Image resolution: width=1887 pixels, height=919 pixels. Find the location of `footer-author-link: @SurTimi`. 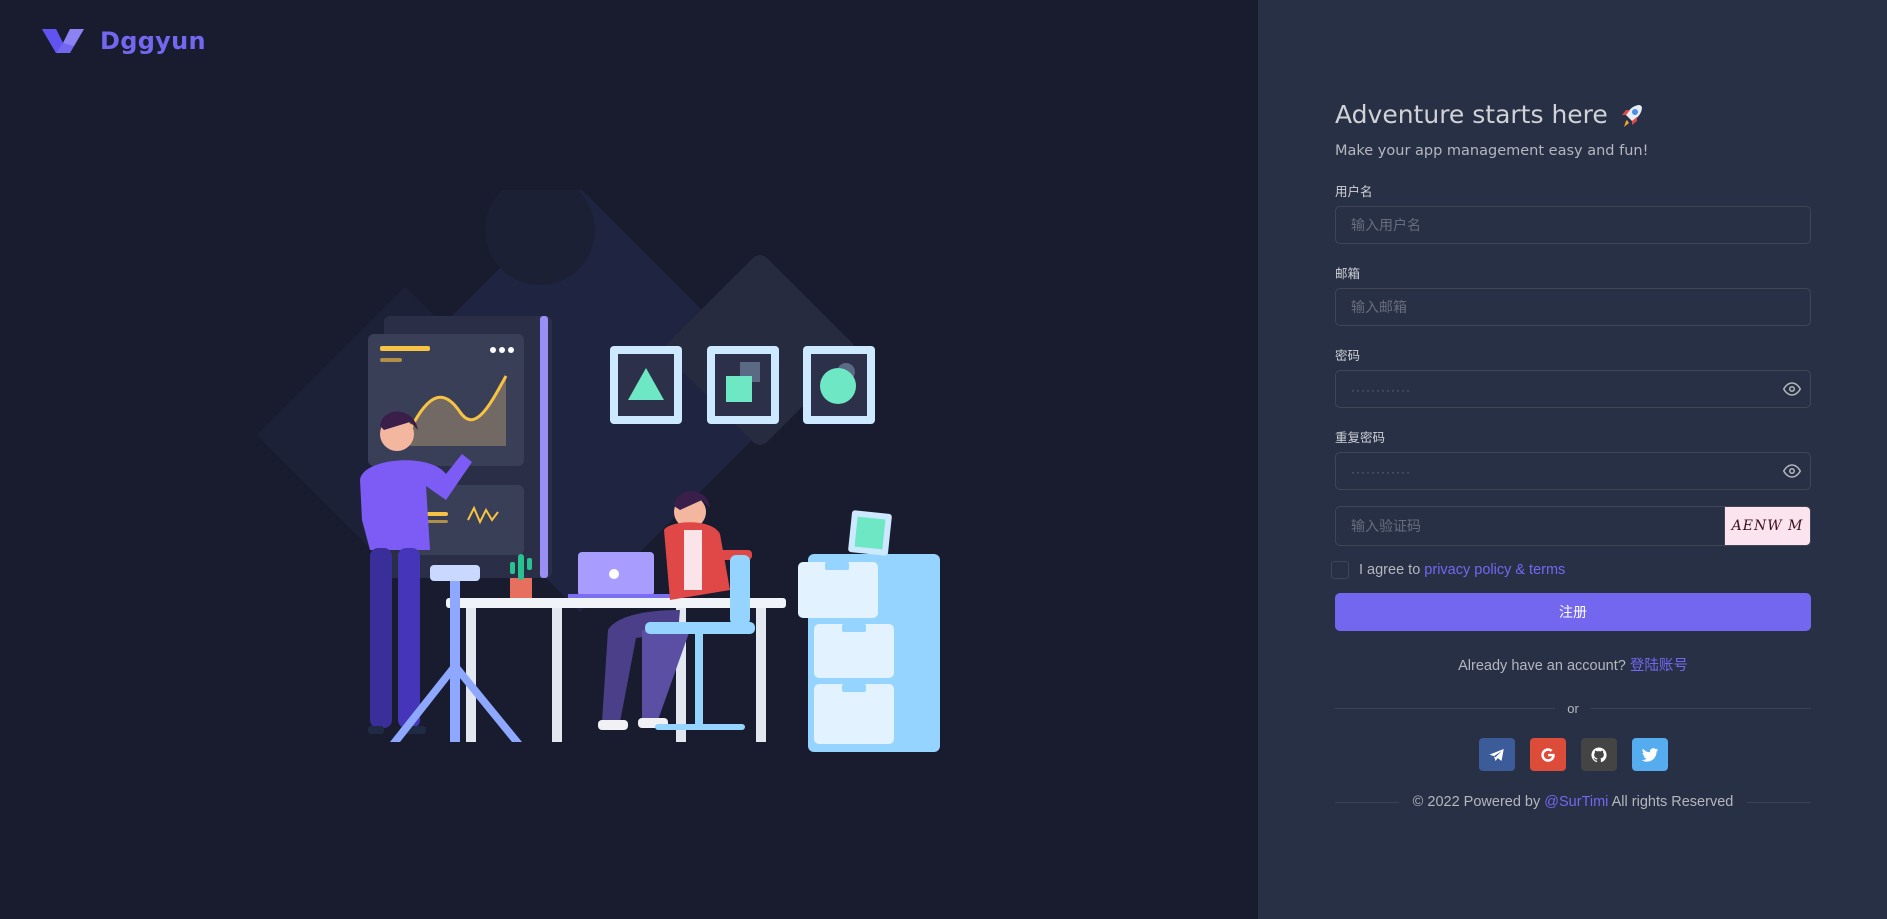

footer-author-link: @SurTimi is located at coordinates (1576, 802).